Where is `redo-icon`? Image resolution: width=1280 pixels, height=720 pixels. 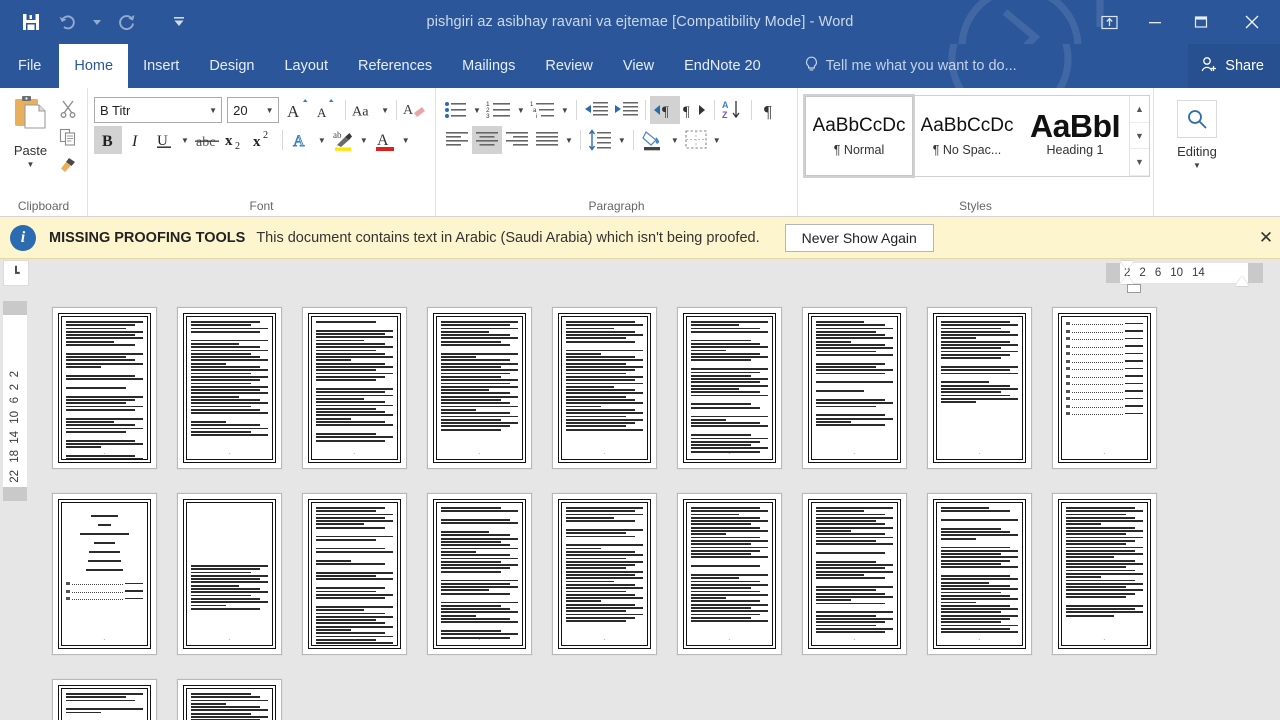
redo-icon is located at coordinates (127, 22).